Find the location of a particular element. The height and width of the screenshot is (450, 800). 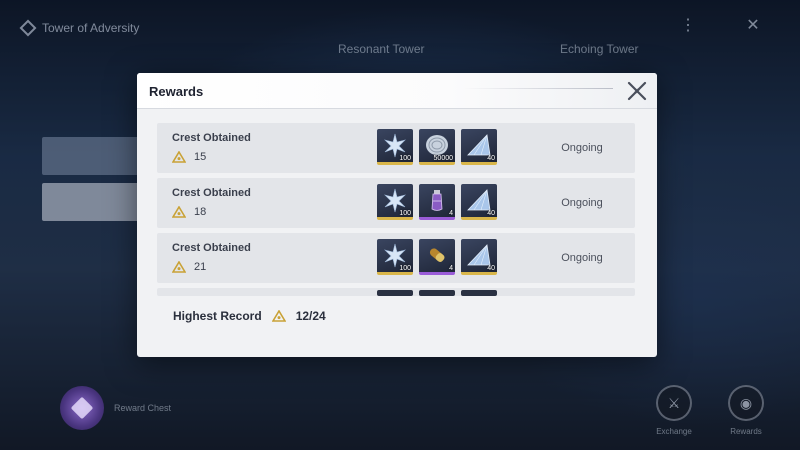

reward-items is located at coordinates (437, 293).